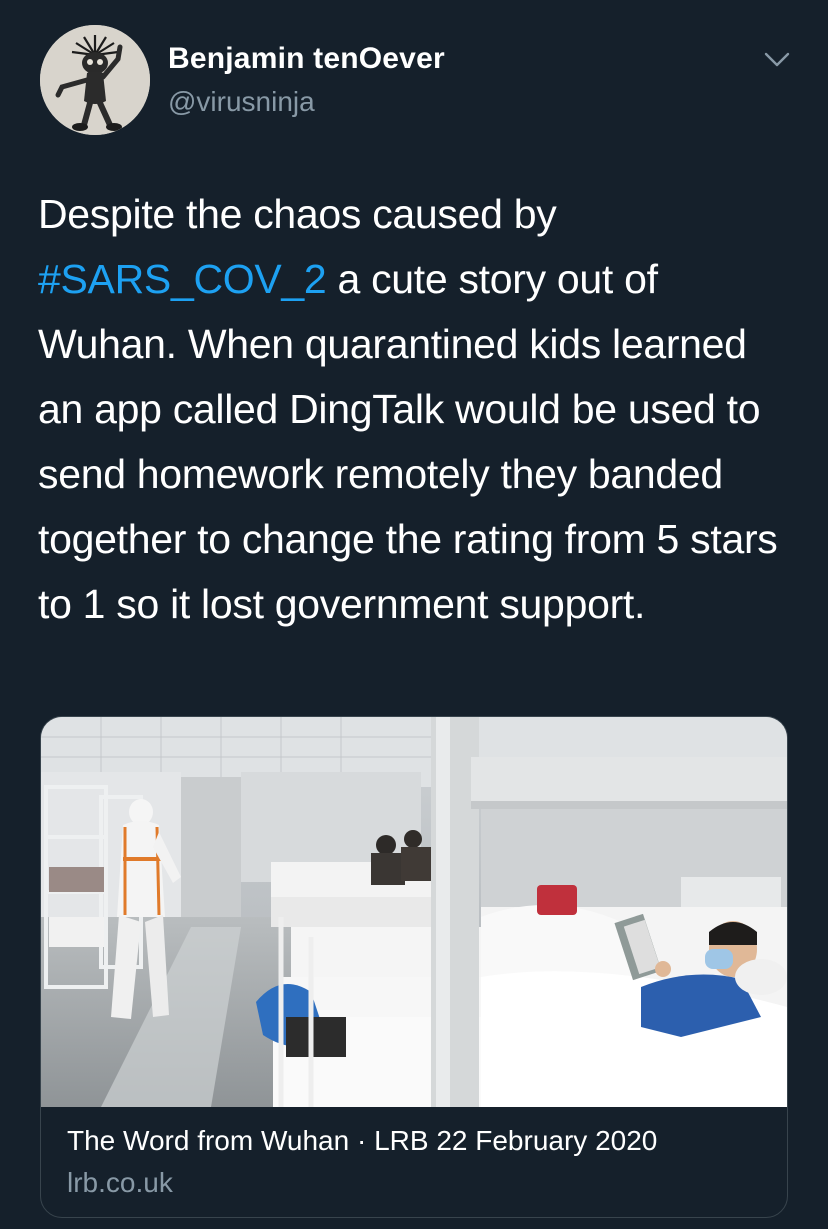  Describe the element at coordinates (241, 102) in the screenshot. I see `author-handle: @virusninja` at that location.